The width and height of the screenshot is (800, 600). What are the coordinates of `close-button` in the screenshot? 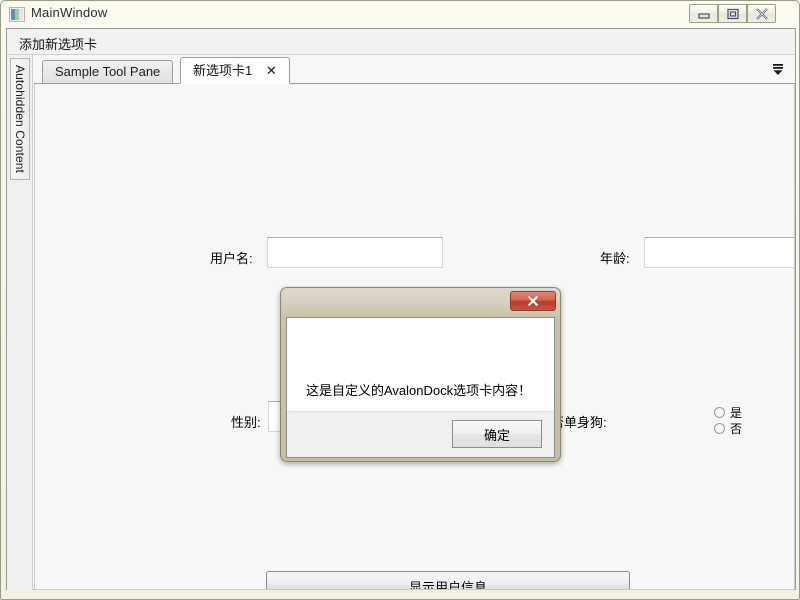 It's located at (761, 13).